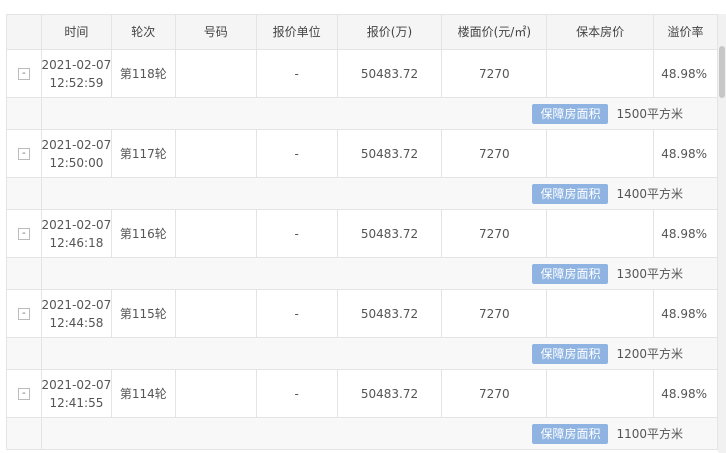  What do you see at coordinates (390, 32) in the screenshot?
I see `header-price: 报价(万)` at bounding box center [390, 32].